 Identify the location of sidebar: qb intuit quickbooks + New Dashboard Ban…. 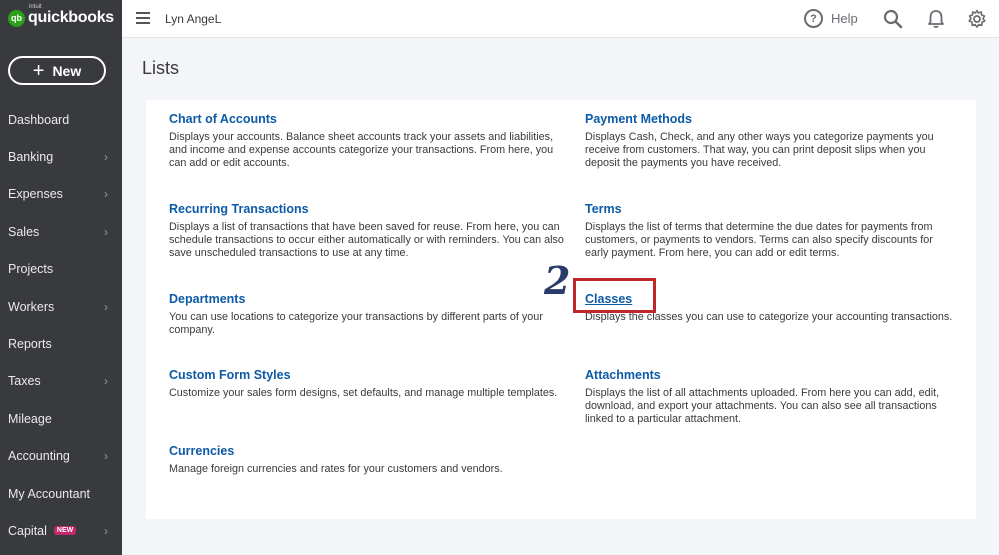
(61, 277).